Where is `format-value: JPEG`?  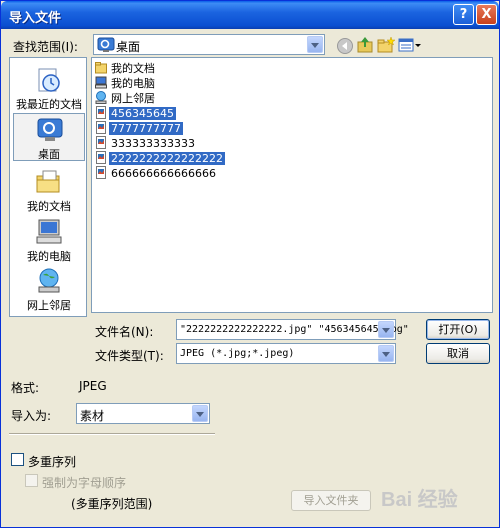 format-value: JPEG is located at coordinates (93, 386).